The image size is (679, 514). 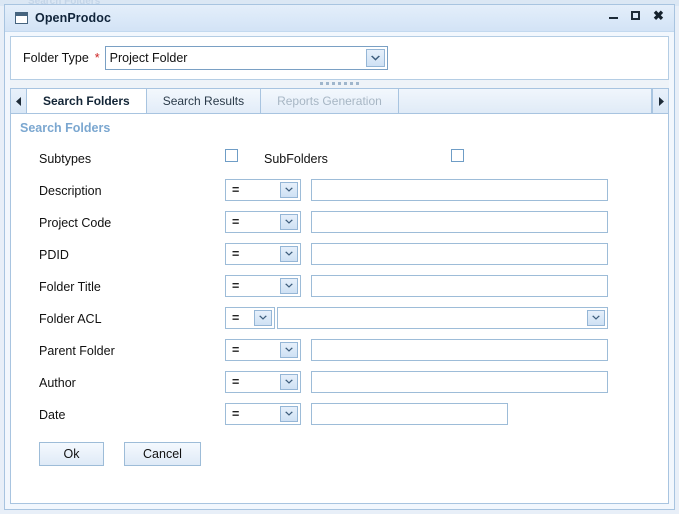 I want to click on folder-acl-combobox, so click(x=442, y=318).